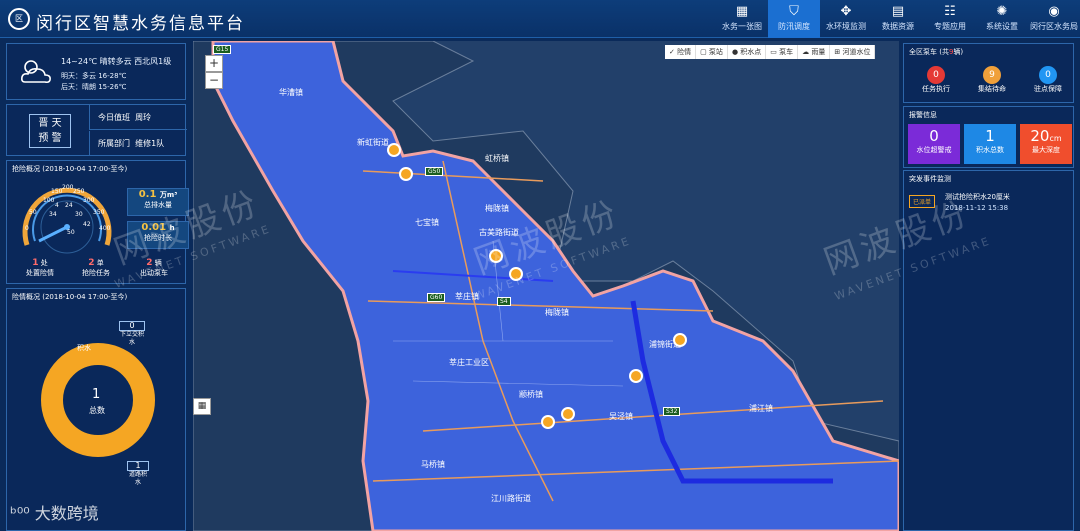  What do you see at coordinates (504, 301) in the screenshot?
I see `road-sign: S4` at bounding box center [504, 301].